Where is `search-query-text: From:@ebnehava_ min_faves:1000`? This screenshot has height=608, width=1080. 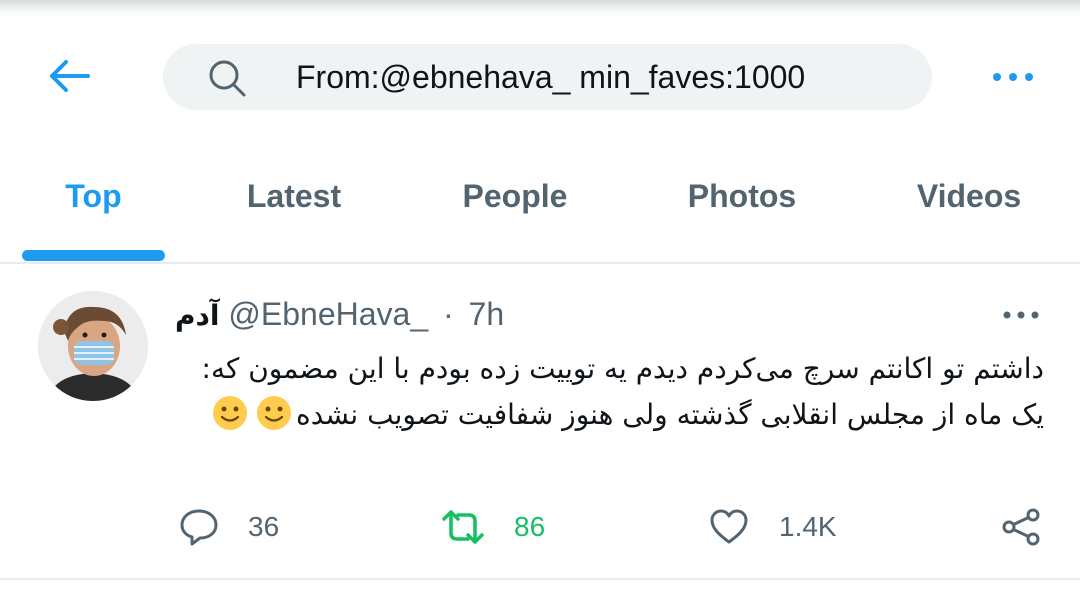
search-query-text: From:@ebnehava_ min_faves:1000 is located at coordinates (551, 77).